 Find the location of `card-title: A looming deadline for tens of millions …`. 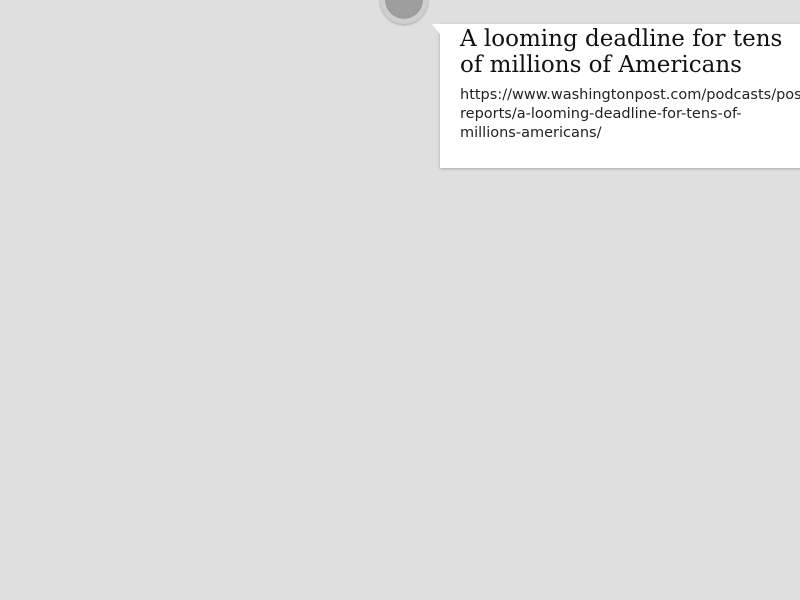

card-title: A looming deadline for tens of millions … is located at coordinates (621, 52).